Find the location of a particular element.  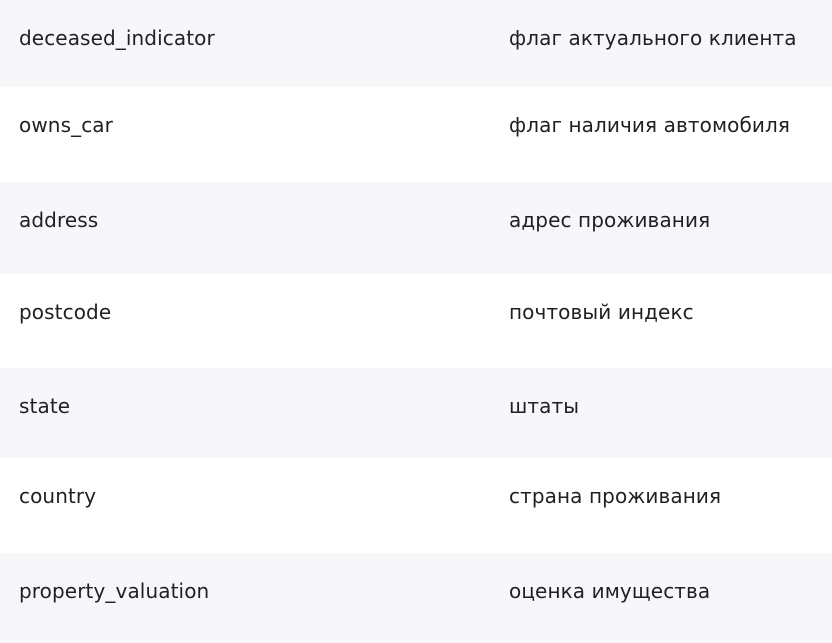

field-description: штаты is located at coordinates (544, 406).